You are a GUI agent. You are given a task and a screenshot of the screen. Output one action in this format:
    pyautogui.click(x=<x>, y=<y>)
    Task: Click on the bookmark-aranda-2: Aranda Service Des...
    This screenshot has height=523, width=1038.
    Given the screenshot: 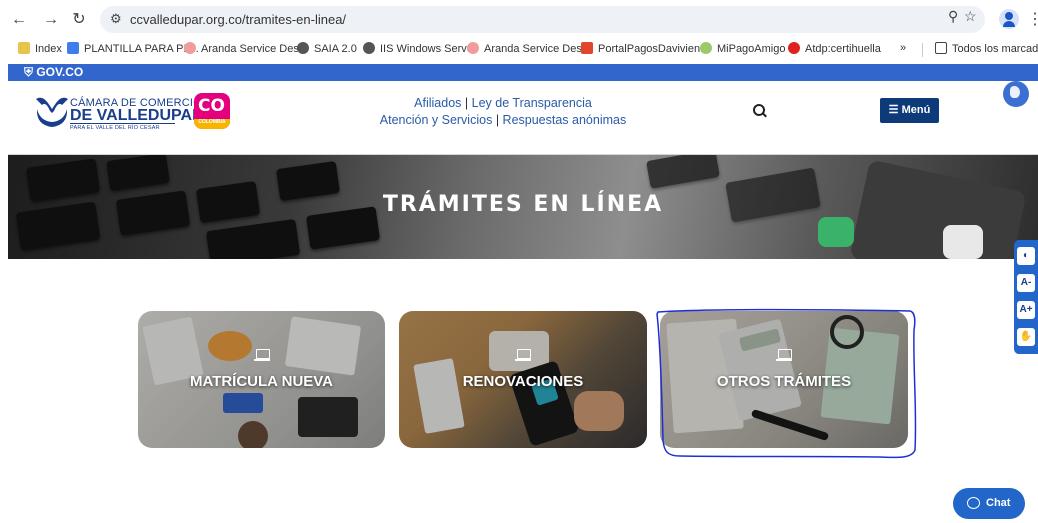 What is the action you would take?
    pyautogui.click(x=529, y=48)
    